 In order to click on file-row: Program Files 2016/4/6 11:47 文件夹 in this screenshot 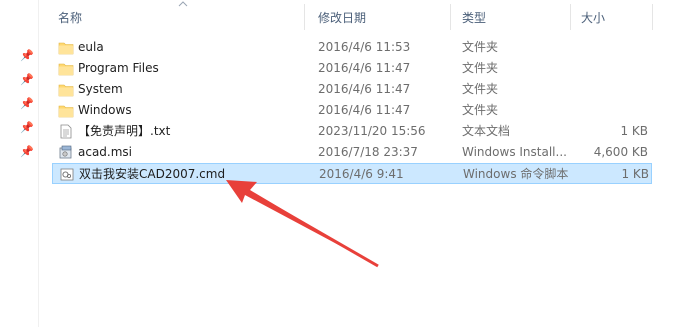, I will do `click(352, 68)`.